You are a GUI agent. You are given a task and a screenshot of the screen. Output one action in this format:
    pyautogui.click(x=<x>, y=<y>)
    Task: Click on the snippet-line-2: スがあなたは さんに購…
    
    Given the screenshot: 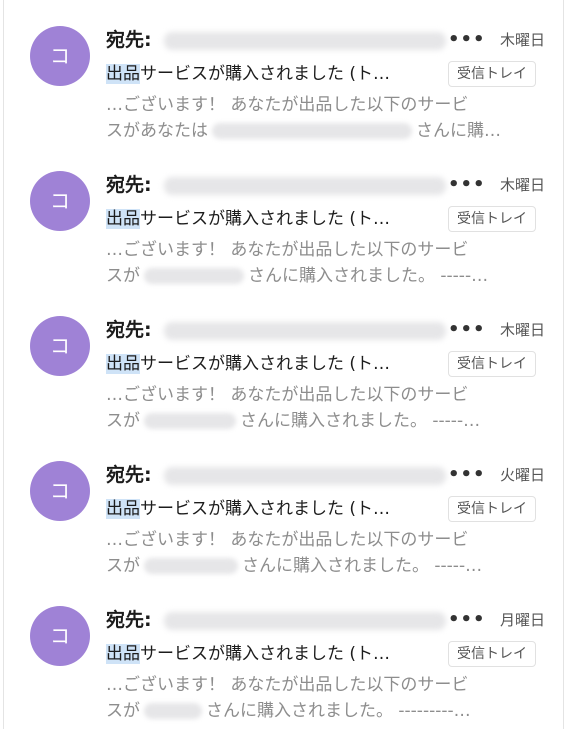 What is the action you would take?
    pyautogui.click(x=321, y=131)
    